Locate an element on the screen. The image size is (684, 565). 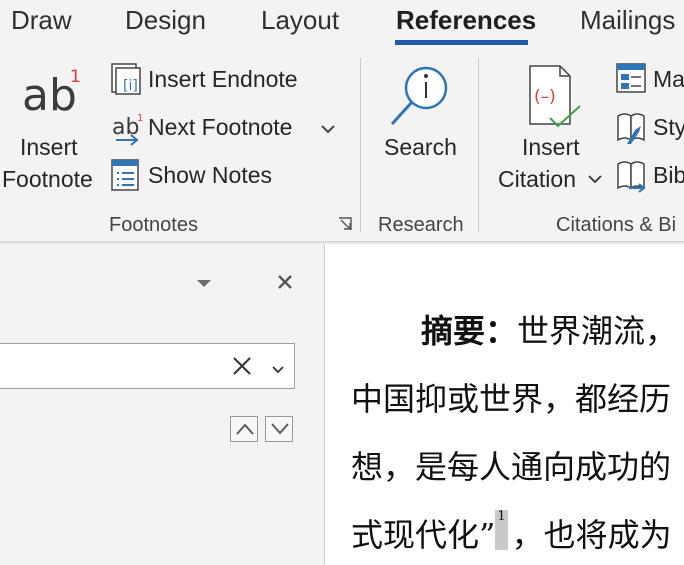
next-footnote-button: ab 1 Next Footnote is located at coordinates (208, 128).